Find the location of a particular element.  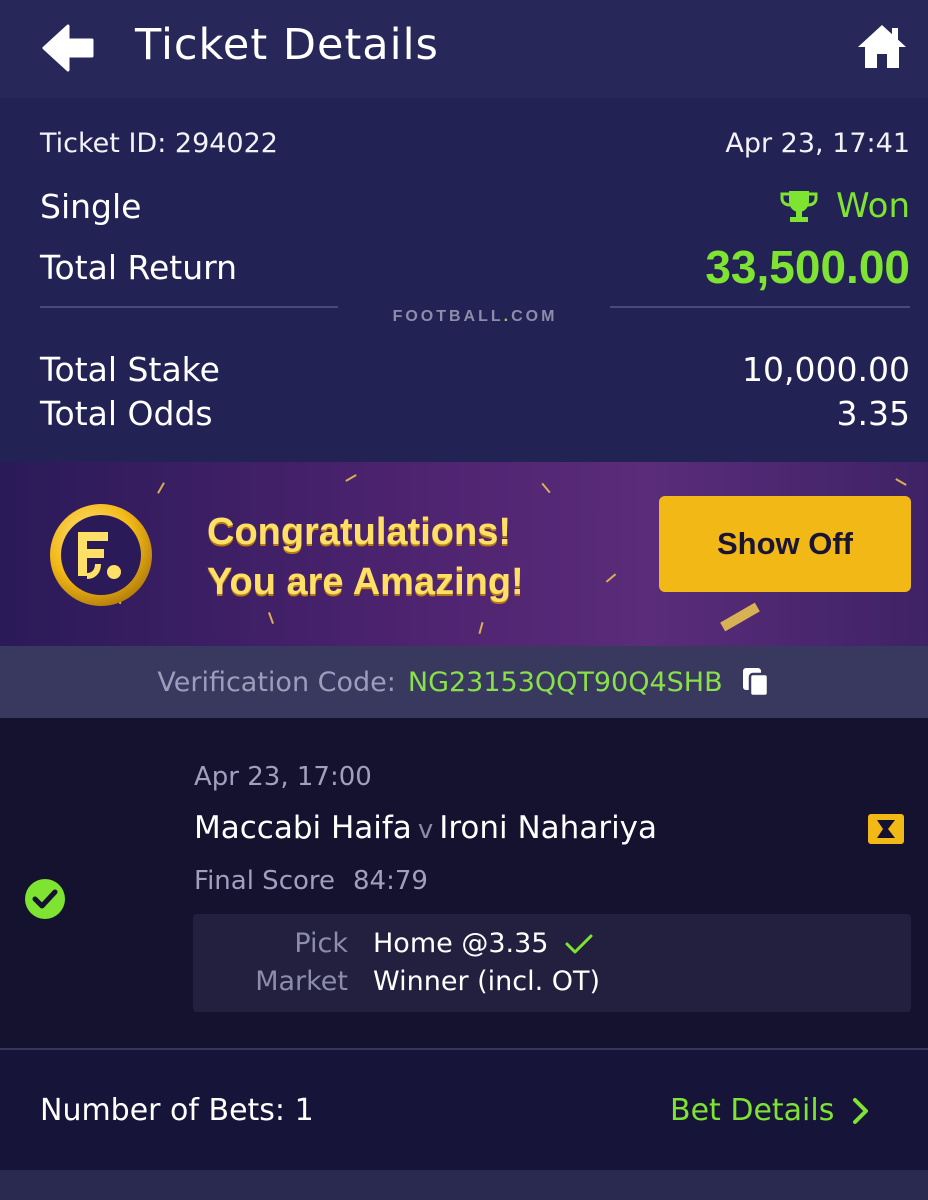

pick-row: Pick Home @3.35 is located at coordinates (393, 943).